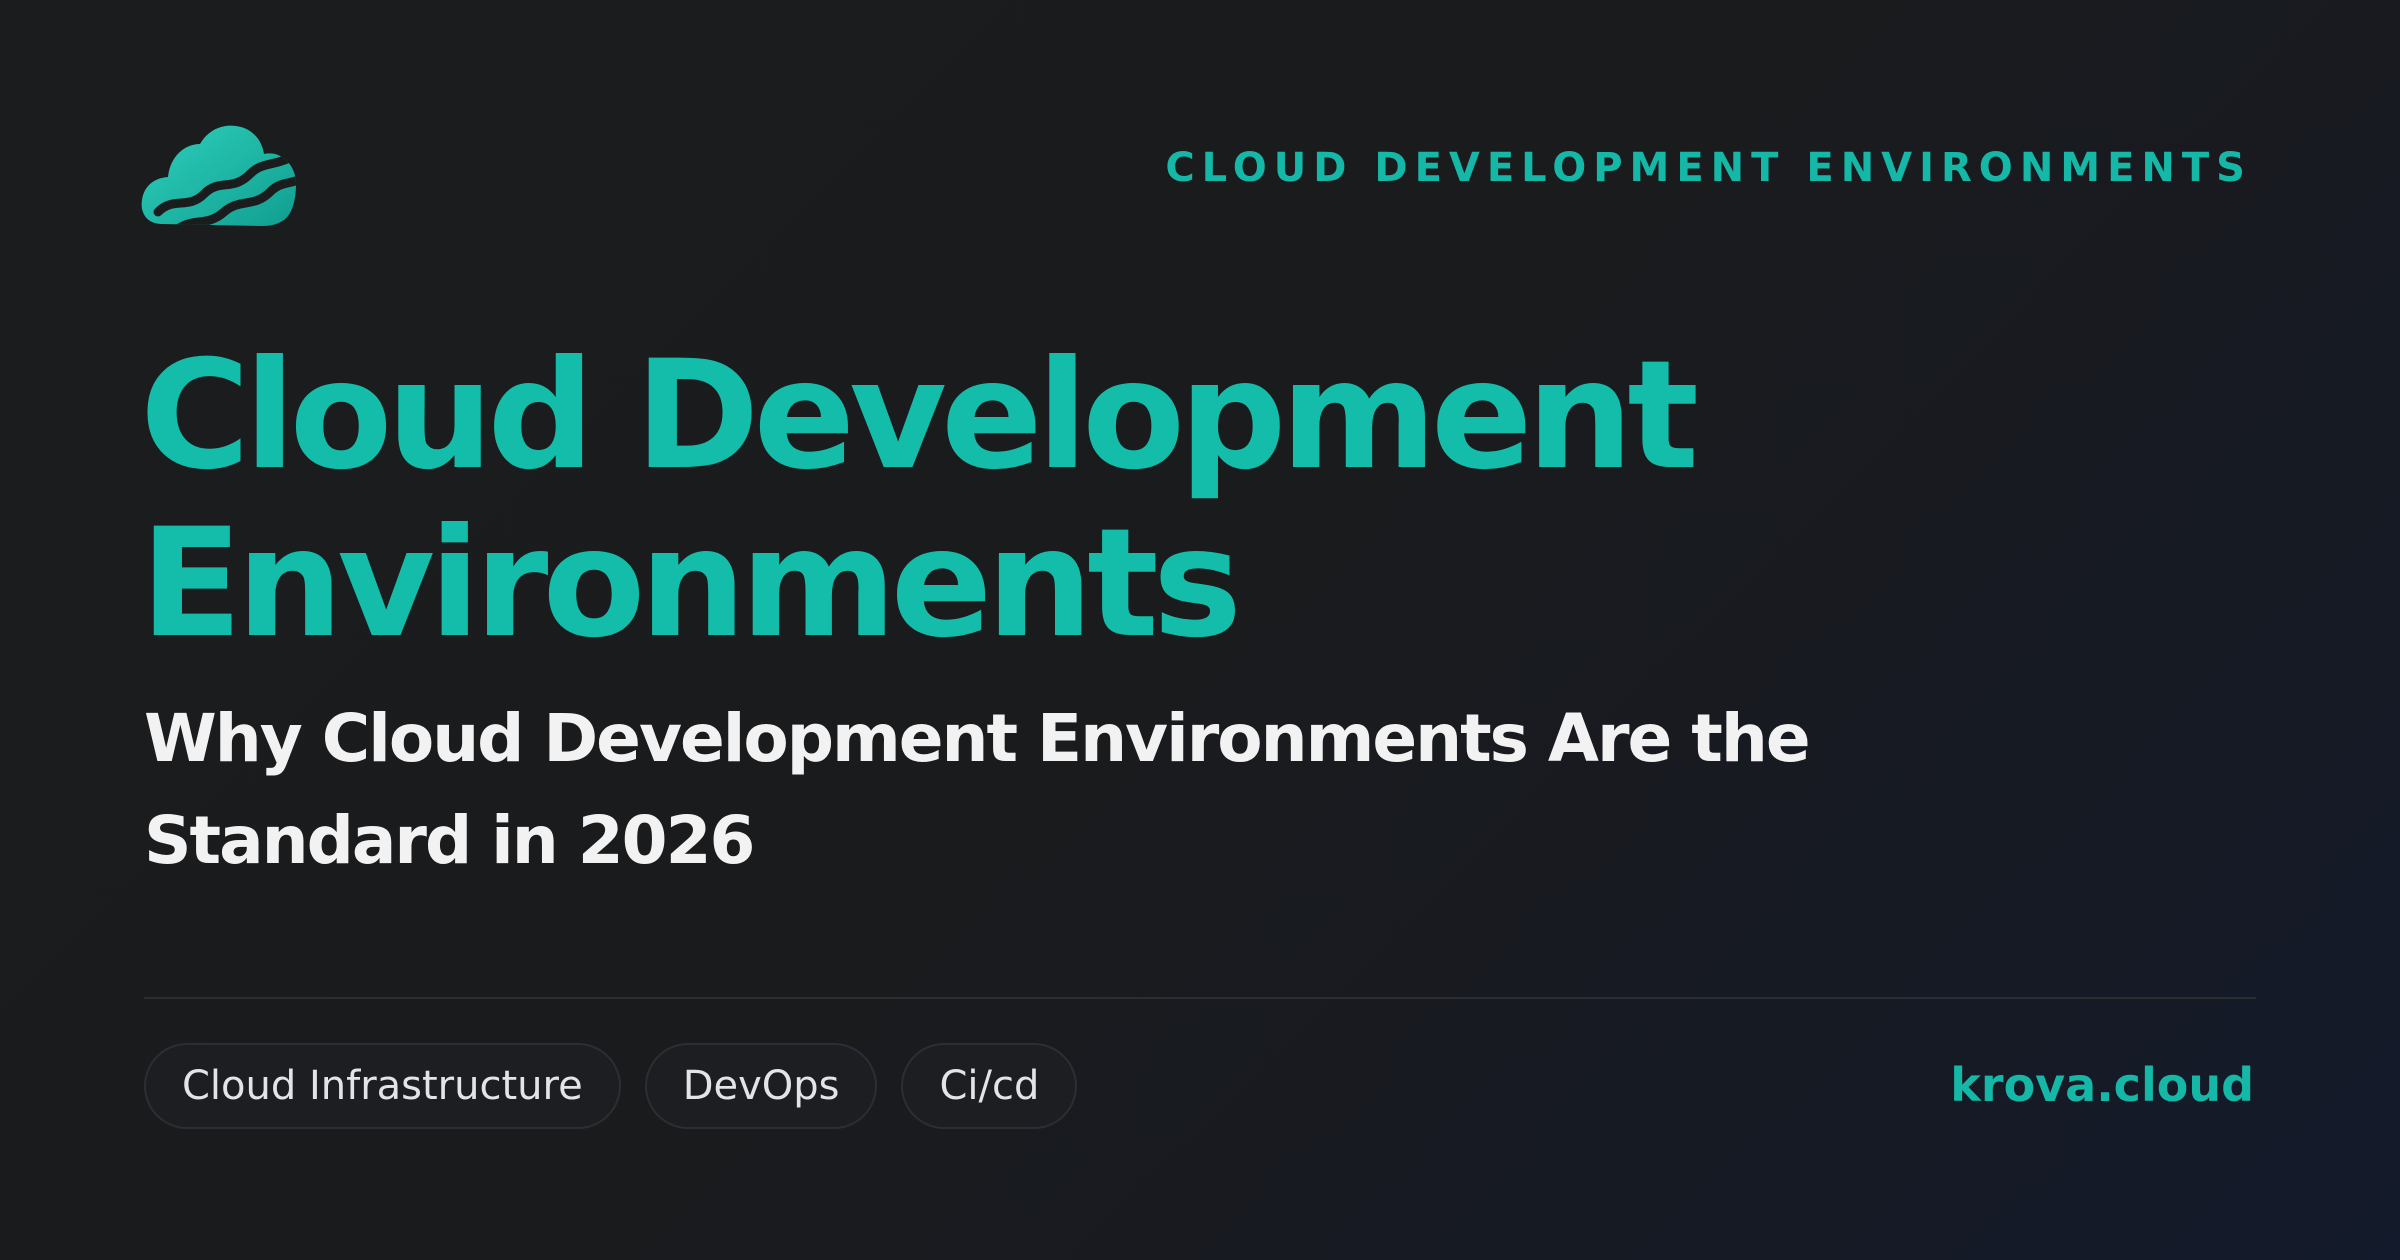  What do you see at coordinates (1708, 168) in the screenshot?
I see `category-label: CLOUD DEVELOPMENT ENVIRONMENTS` at bounding box center [1708, 168].